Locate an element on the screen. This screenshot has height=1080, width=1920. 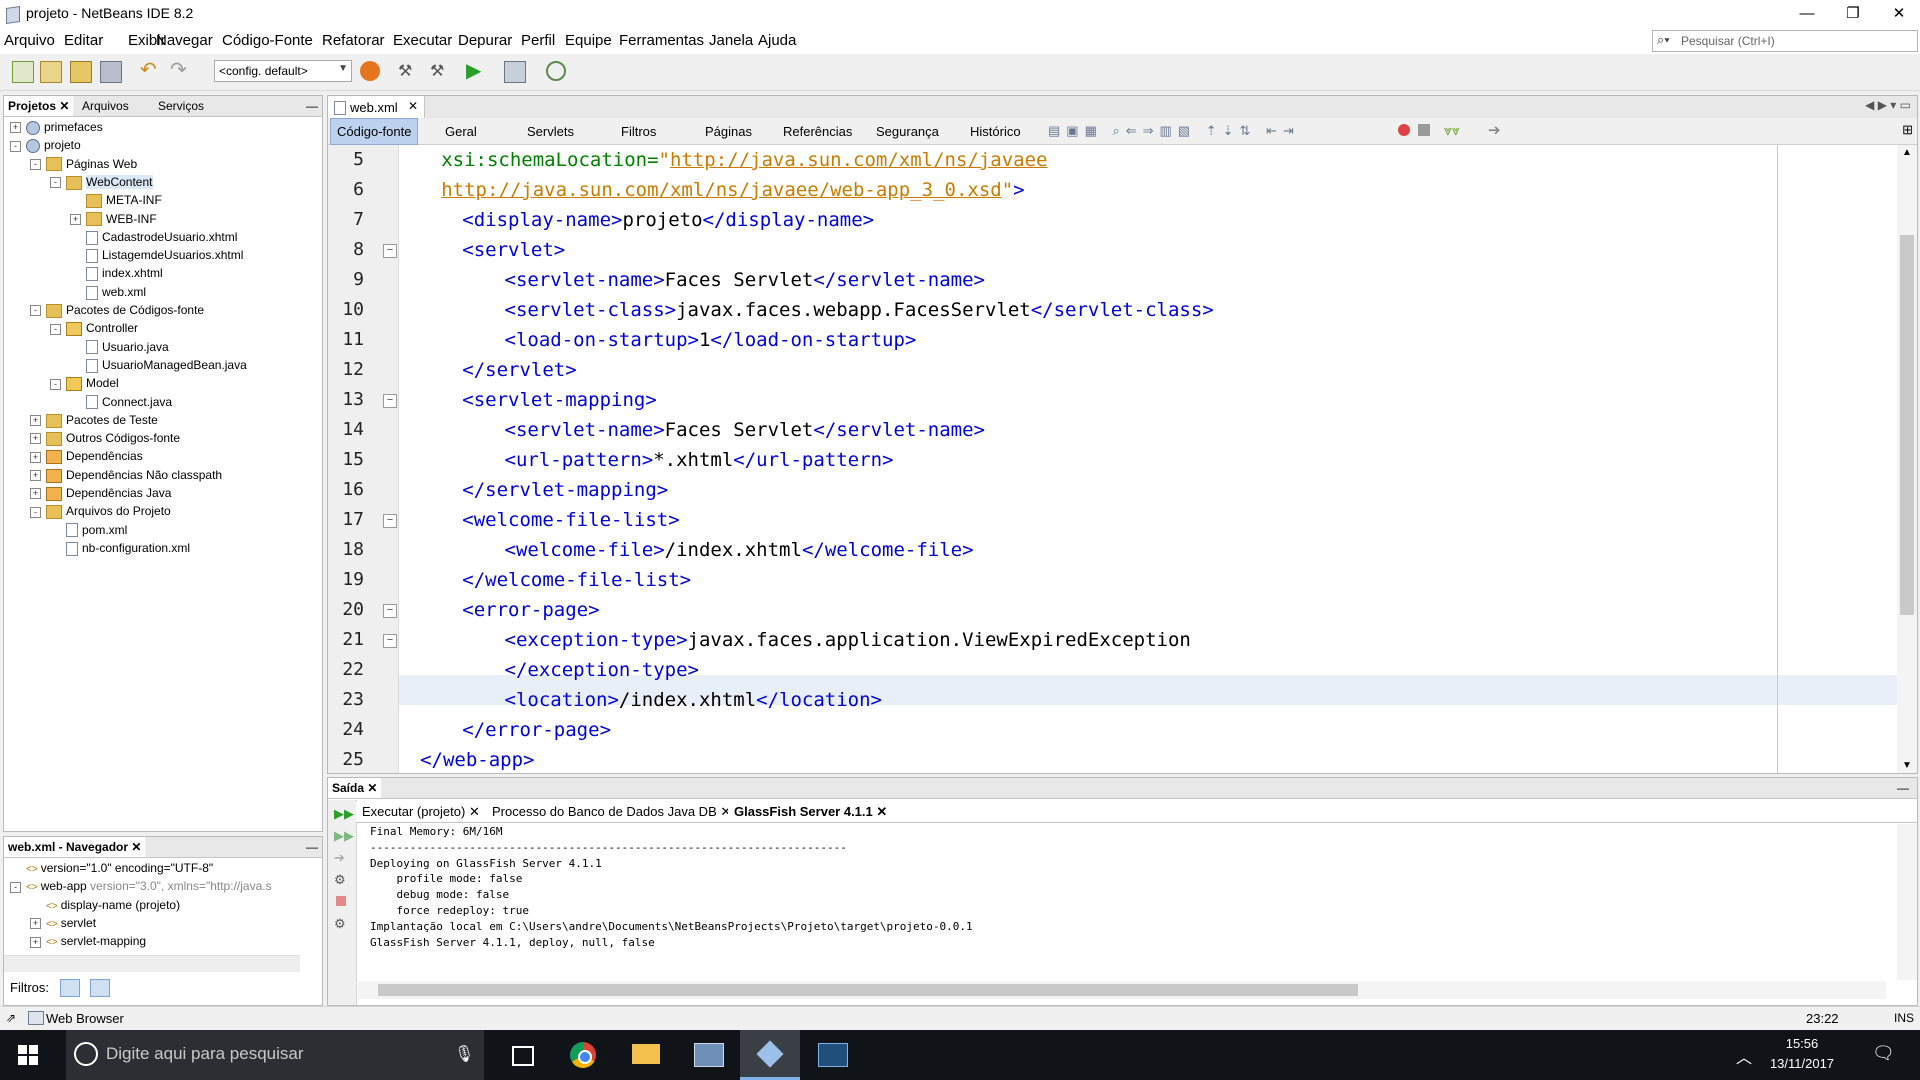
tree-item: + WEB-INF is located at coordinates (113, 219).